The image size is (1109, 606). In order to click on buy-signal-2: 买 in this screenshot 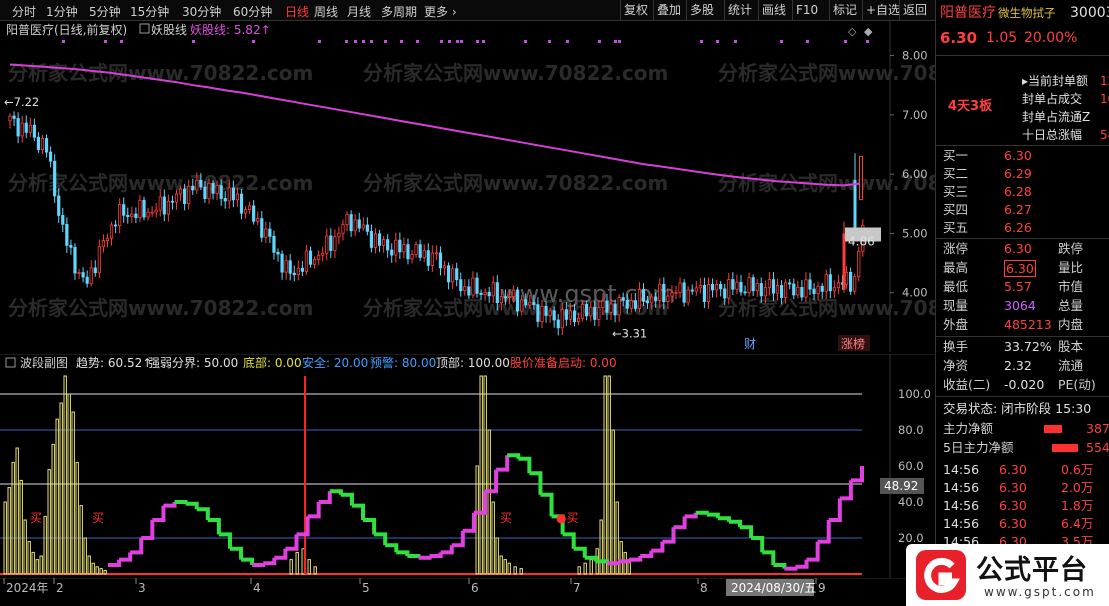, I will do `click(506, 518)`.